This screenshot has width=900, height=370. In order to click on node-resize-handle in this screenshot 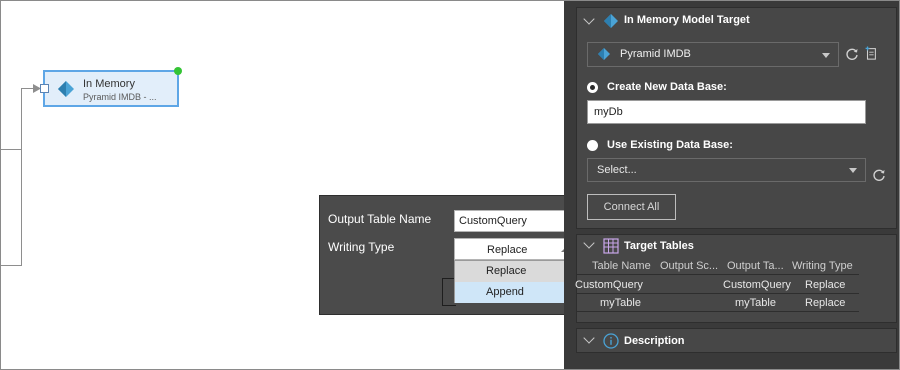, I will do `click(178, 71)`.